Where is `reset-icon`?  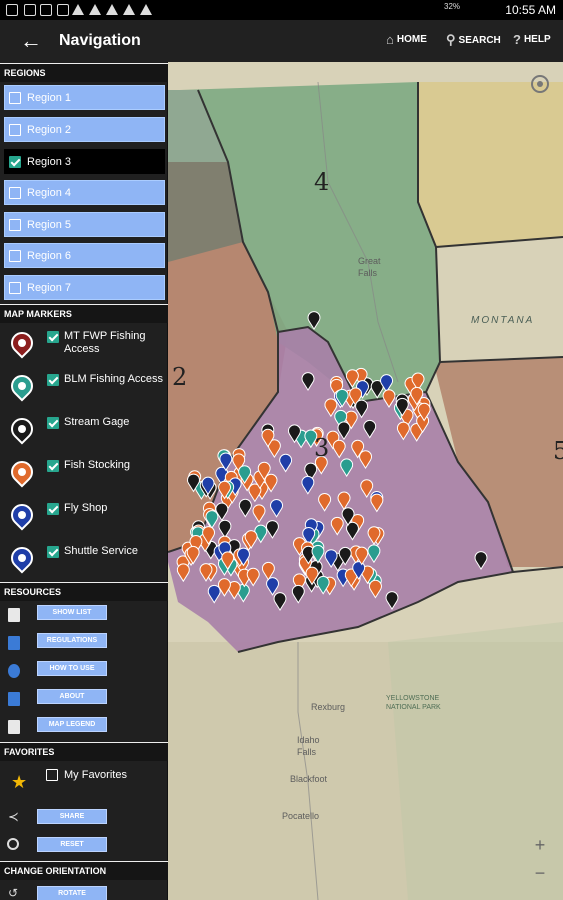
reset-icon is located at coordinates (13, 844).